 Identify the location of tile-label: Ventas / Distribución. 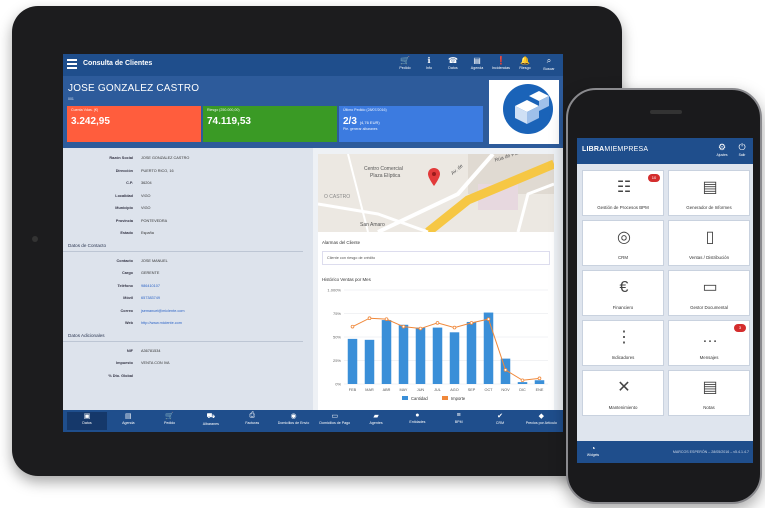
(709, 257).